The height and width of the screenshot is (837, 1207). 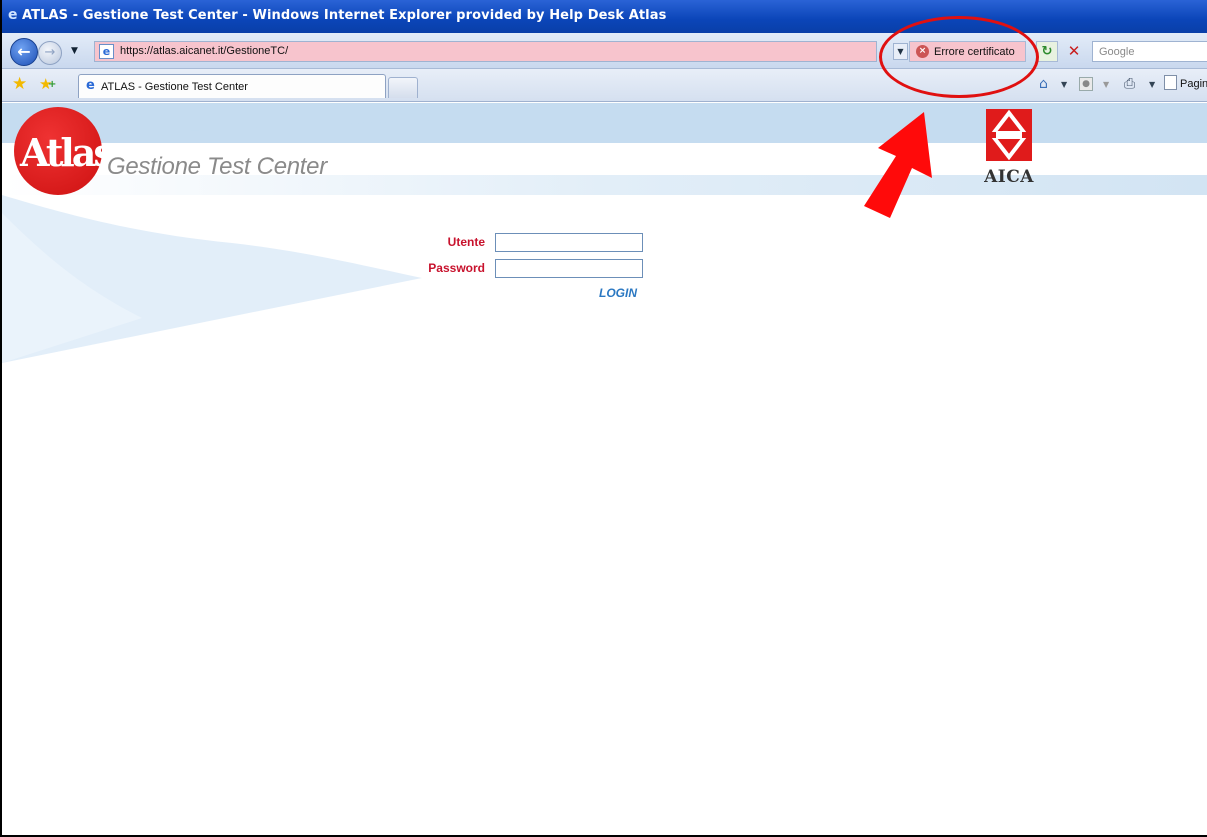 What do you see at coordinates (1170, 82) in the screenshot?
I see `page-menu-icon` at bounding box center [1170, 82].